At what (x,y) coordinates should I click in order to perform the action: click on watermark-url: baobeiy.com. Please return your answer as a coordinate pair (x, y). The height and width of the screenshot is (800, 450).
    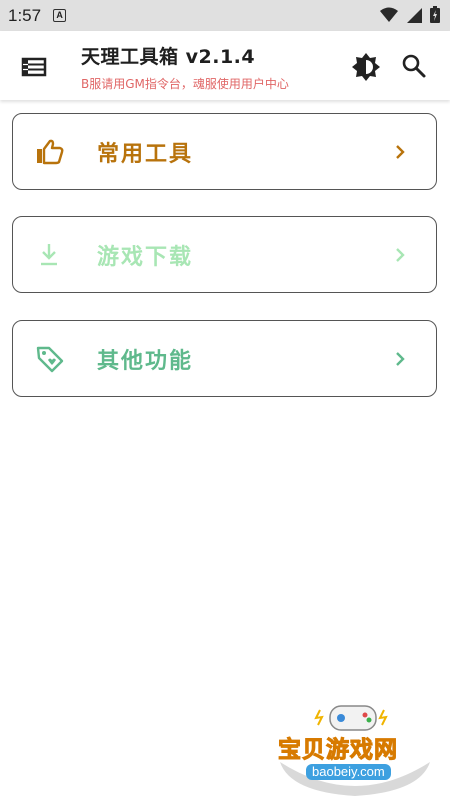
    Looking at the image, I should click on (348, 772).